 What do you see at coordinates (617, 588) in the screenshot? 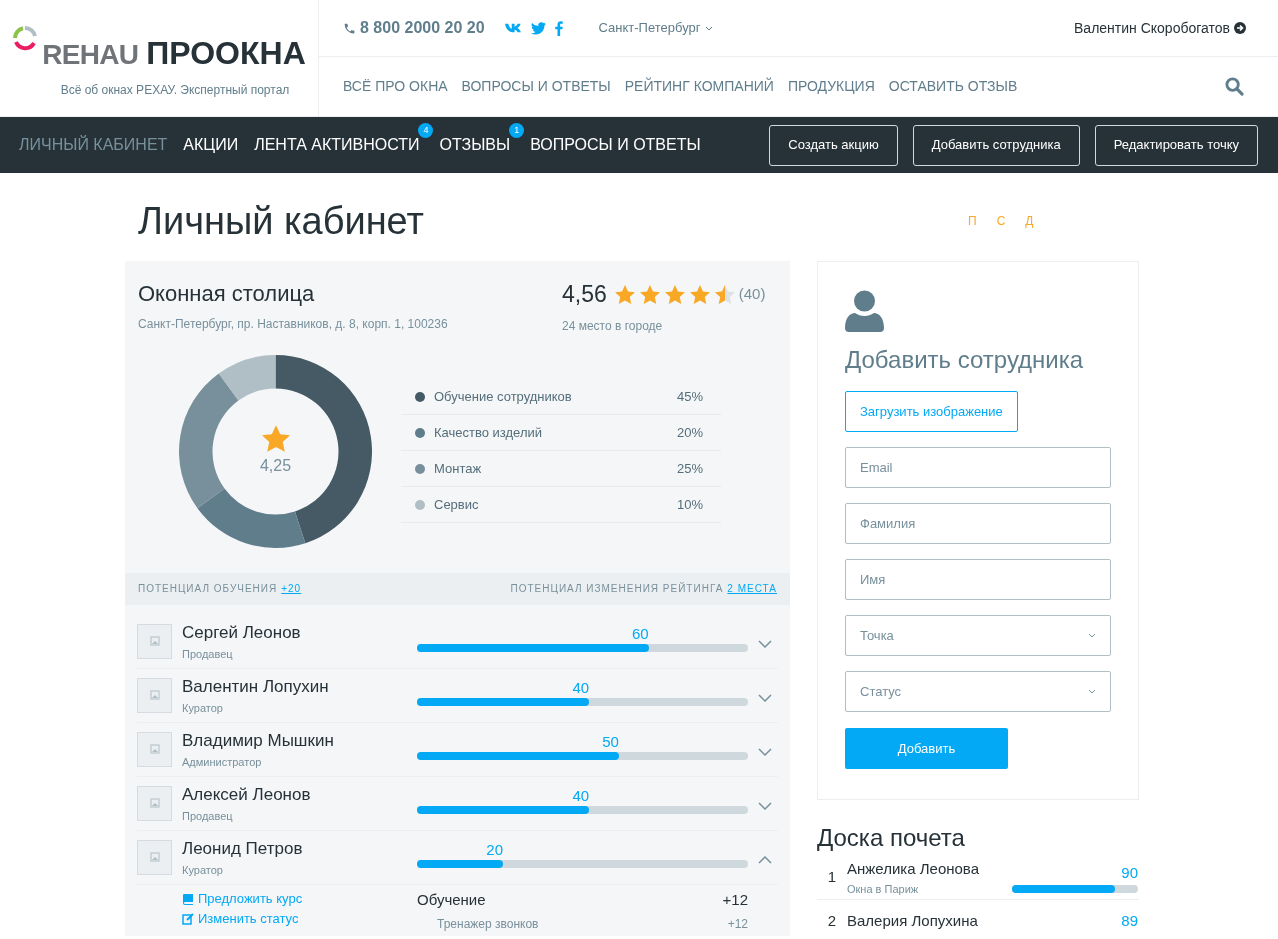
I see `potential-label: ПОТЕНЦИАЛ ИЗМЕНЕНИЯ РЕЙТИНГА` at bounding box center [617, 588].